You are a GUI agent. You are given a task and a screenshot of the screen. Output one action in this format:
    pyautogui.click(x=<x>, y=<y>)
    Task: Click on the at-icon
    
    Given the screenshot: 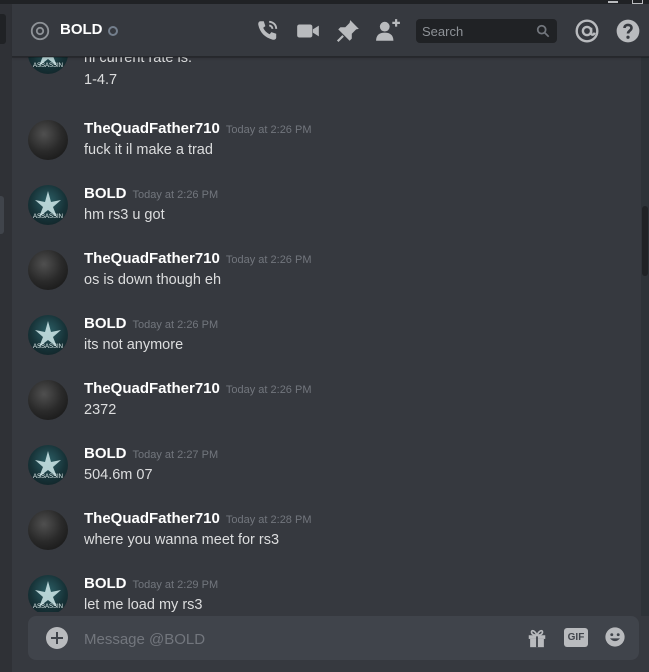 What is the action you would take?
    pyautogui.click(x=40, y=31)
    